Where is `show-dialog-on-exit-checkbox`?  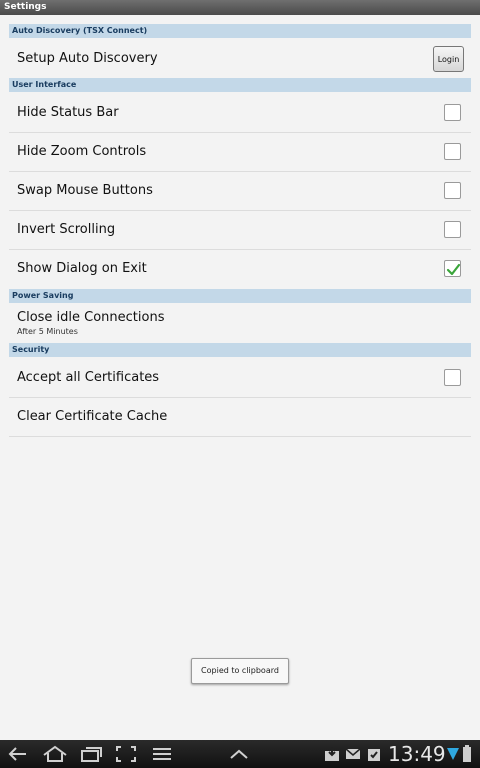 show-dialog-on-exit-checkbox is located at coordinates (452, 268).